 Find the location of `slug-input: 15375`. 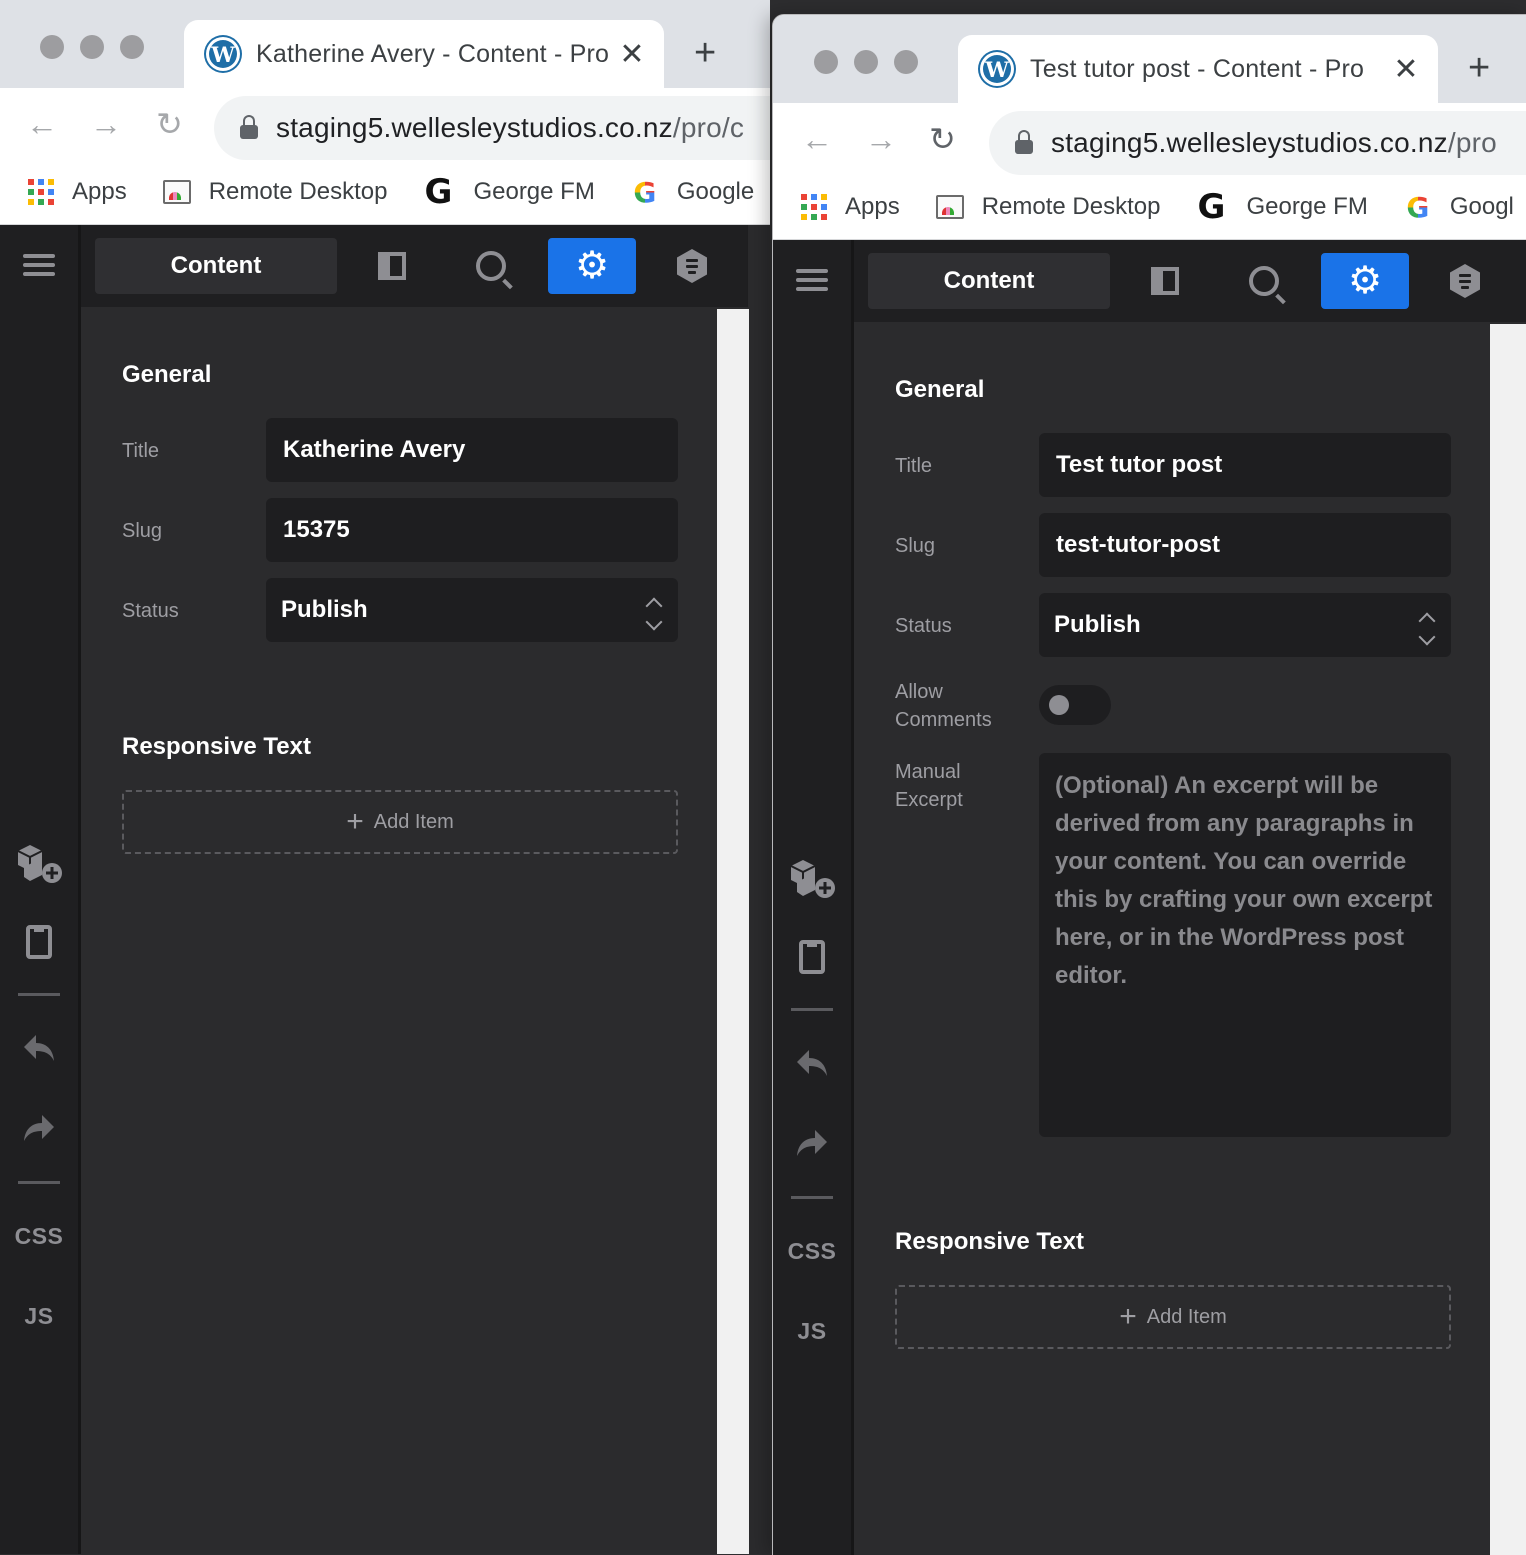

slug-input: 15375 is located at coordinates (472, 530).